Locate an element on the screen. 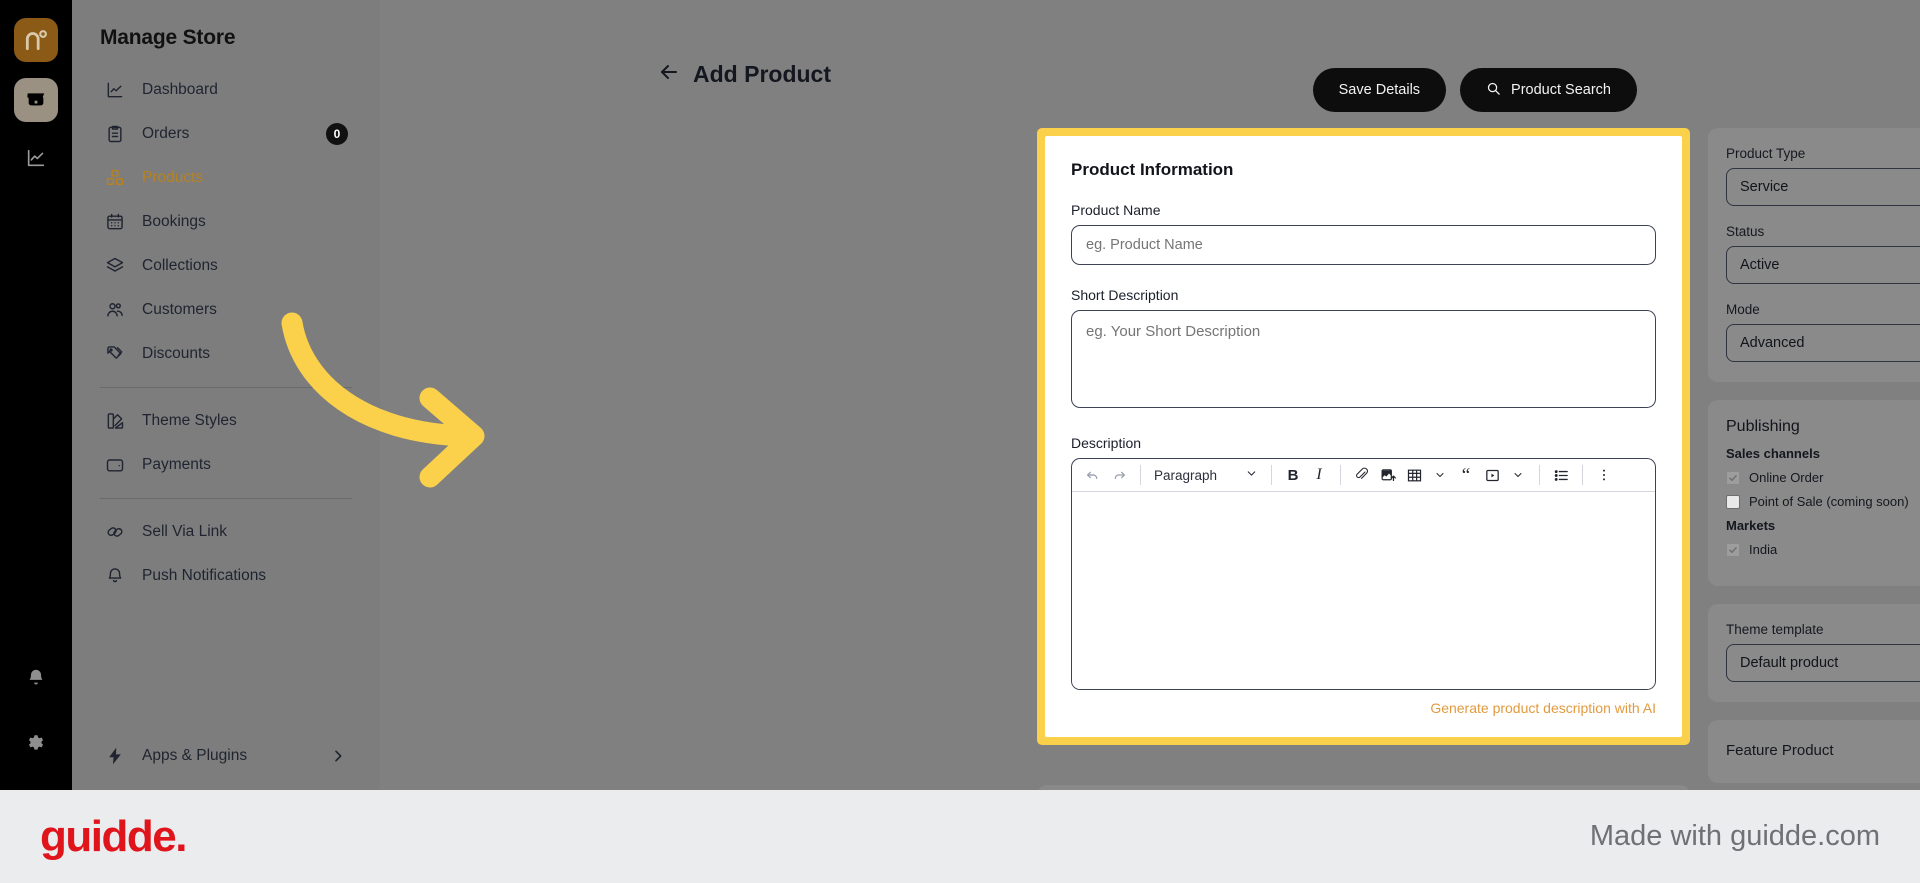  table-icon is located at coordinates (1414, 475).